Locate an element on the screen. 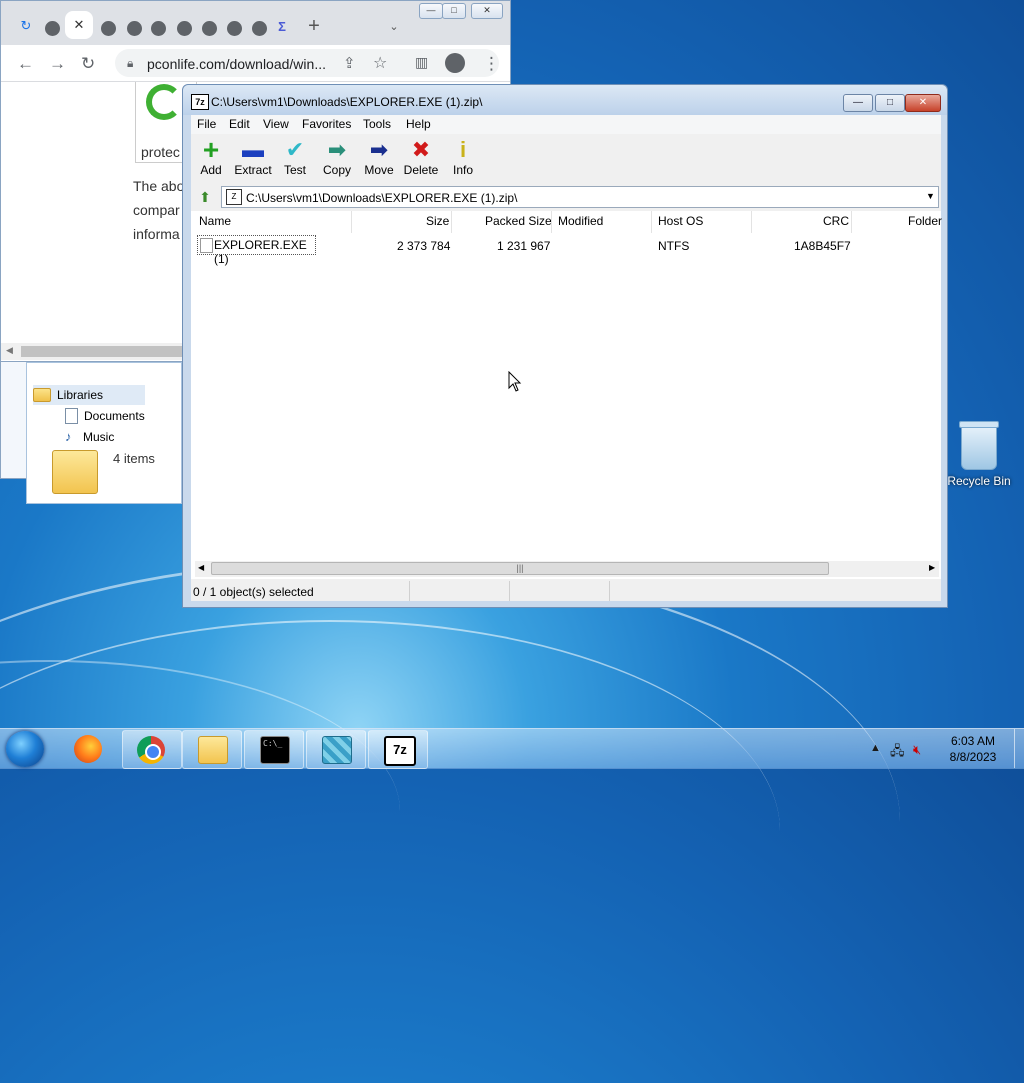  menu-file: File is located at coordinates (206, 124).